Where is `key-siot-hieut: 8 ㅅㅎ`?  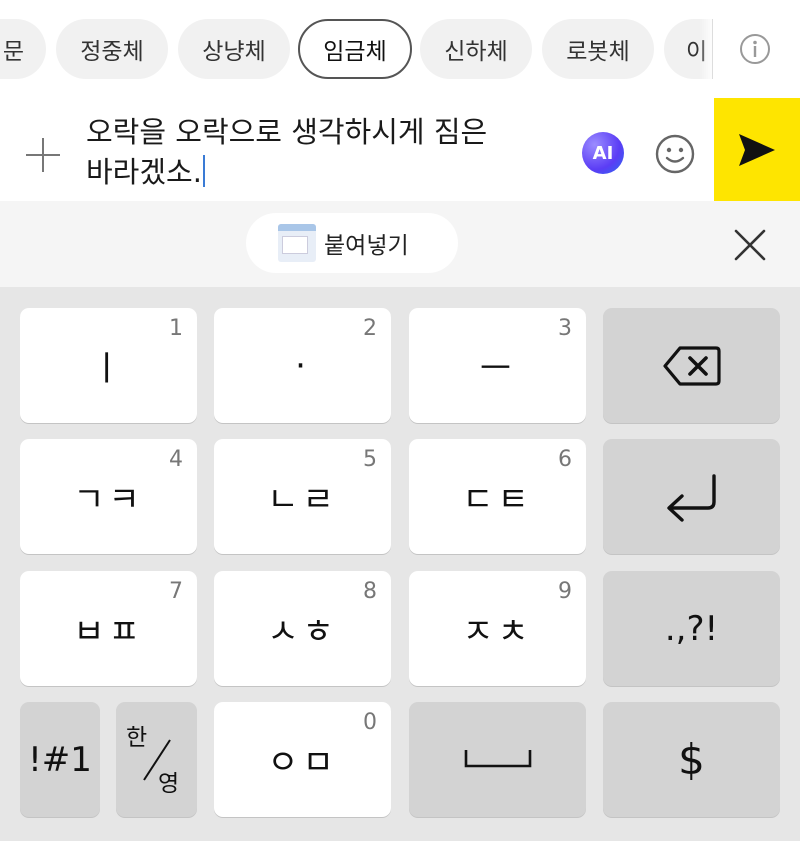
key-siot-hieut: 8 ㅅㅎ is located at coordinates (302, 628).